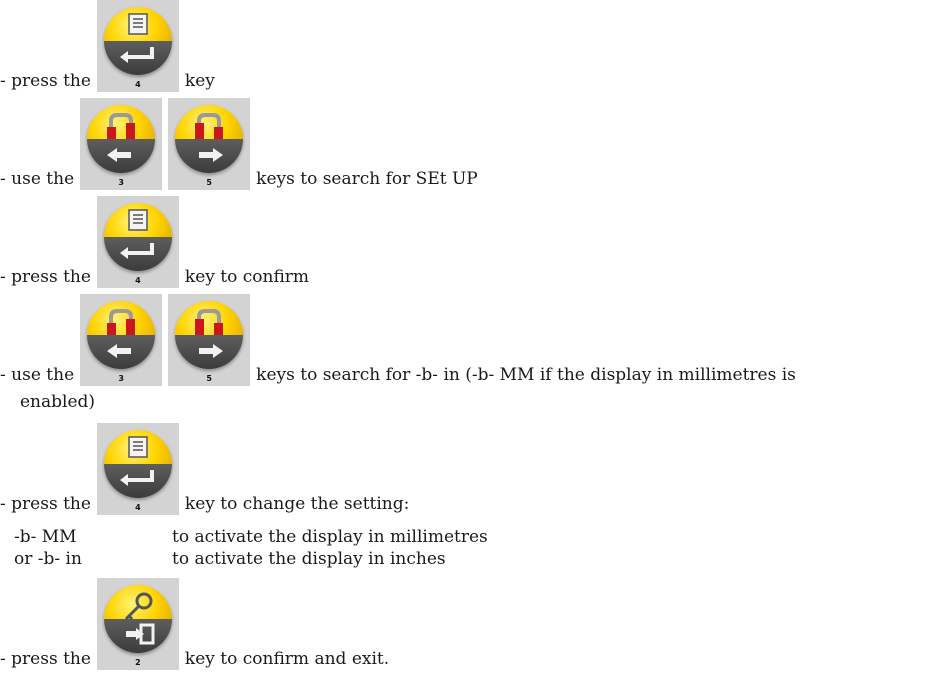 Image resolution: width=930 pixels, height=681 pixels. I want to click on step-3: - press the 4 key to confirm, so click(154, 242).